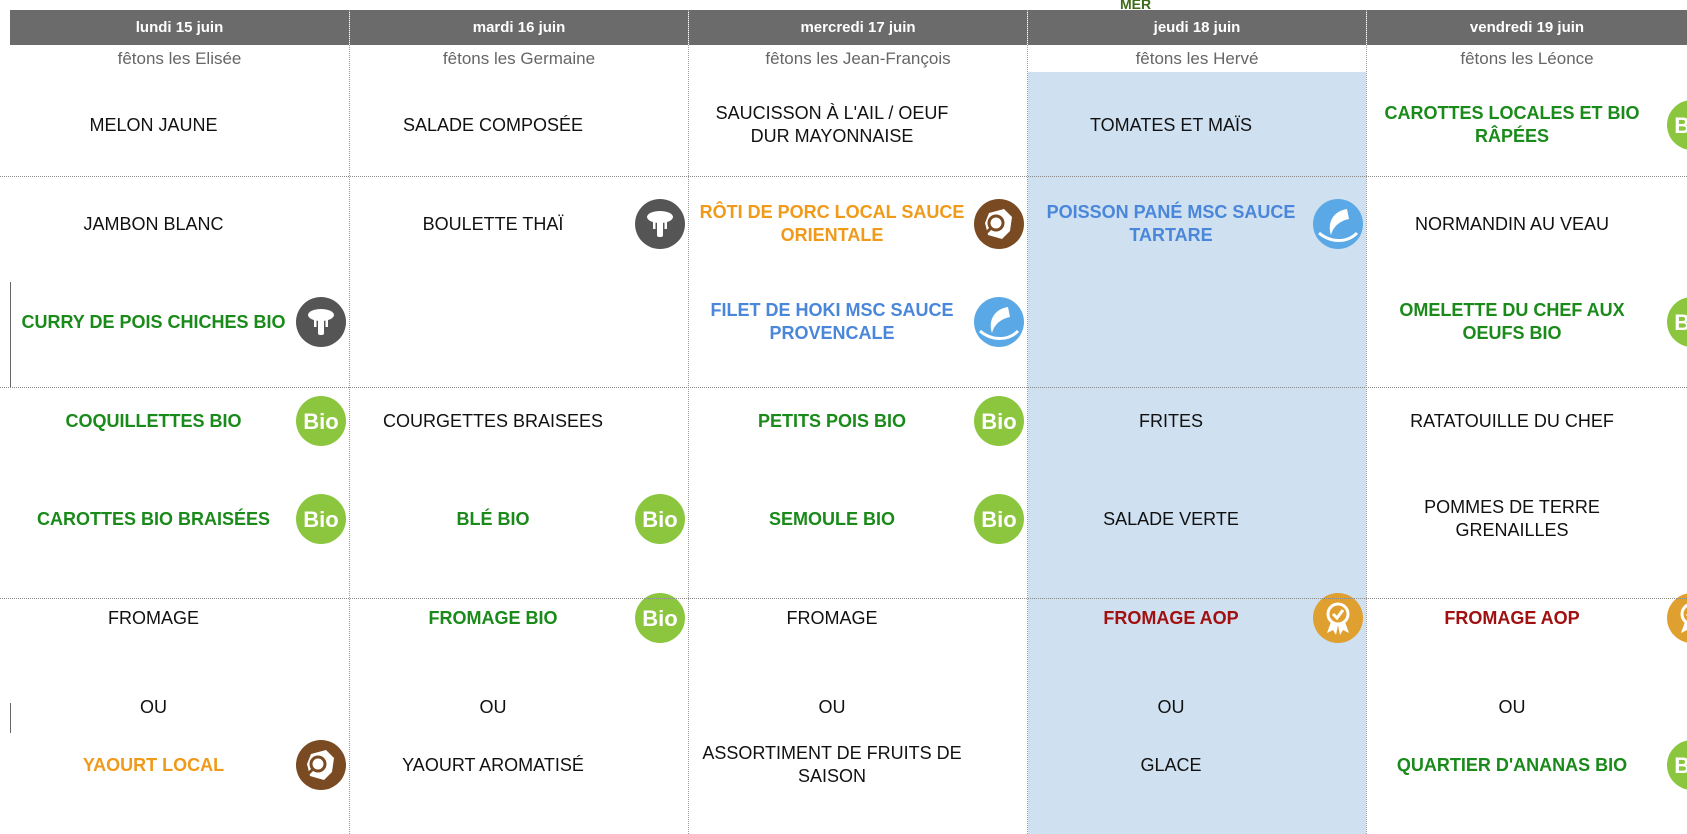  Describe the element at coordinates (1512, 321) in the screenshot. I see `menu-item: OMELETTE DU CHEF AUX OEUFS BIO` at that location.